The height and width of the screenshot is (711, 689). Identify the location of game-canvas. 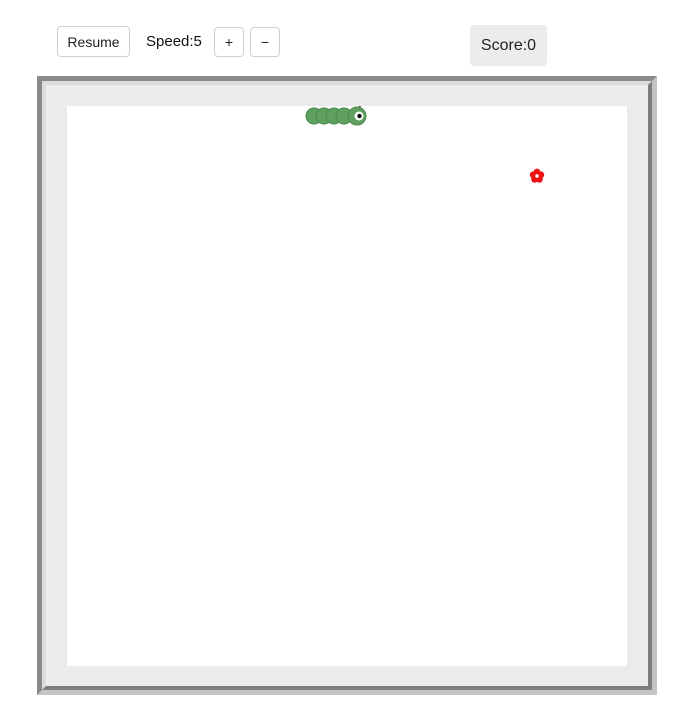
(425, 144).